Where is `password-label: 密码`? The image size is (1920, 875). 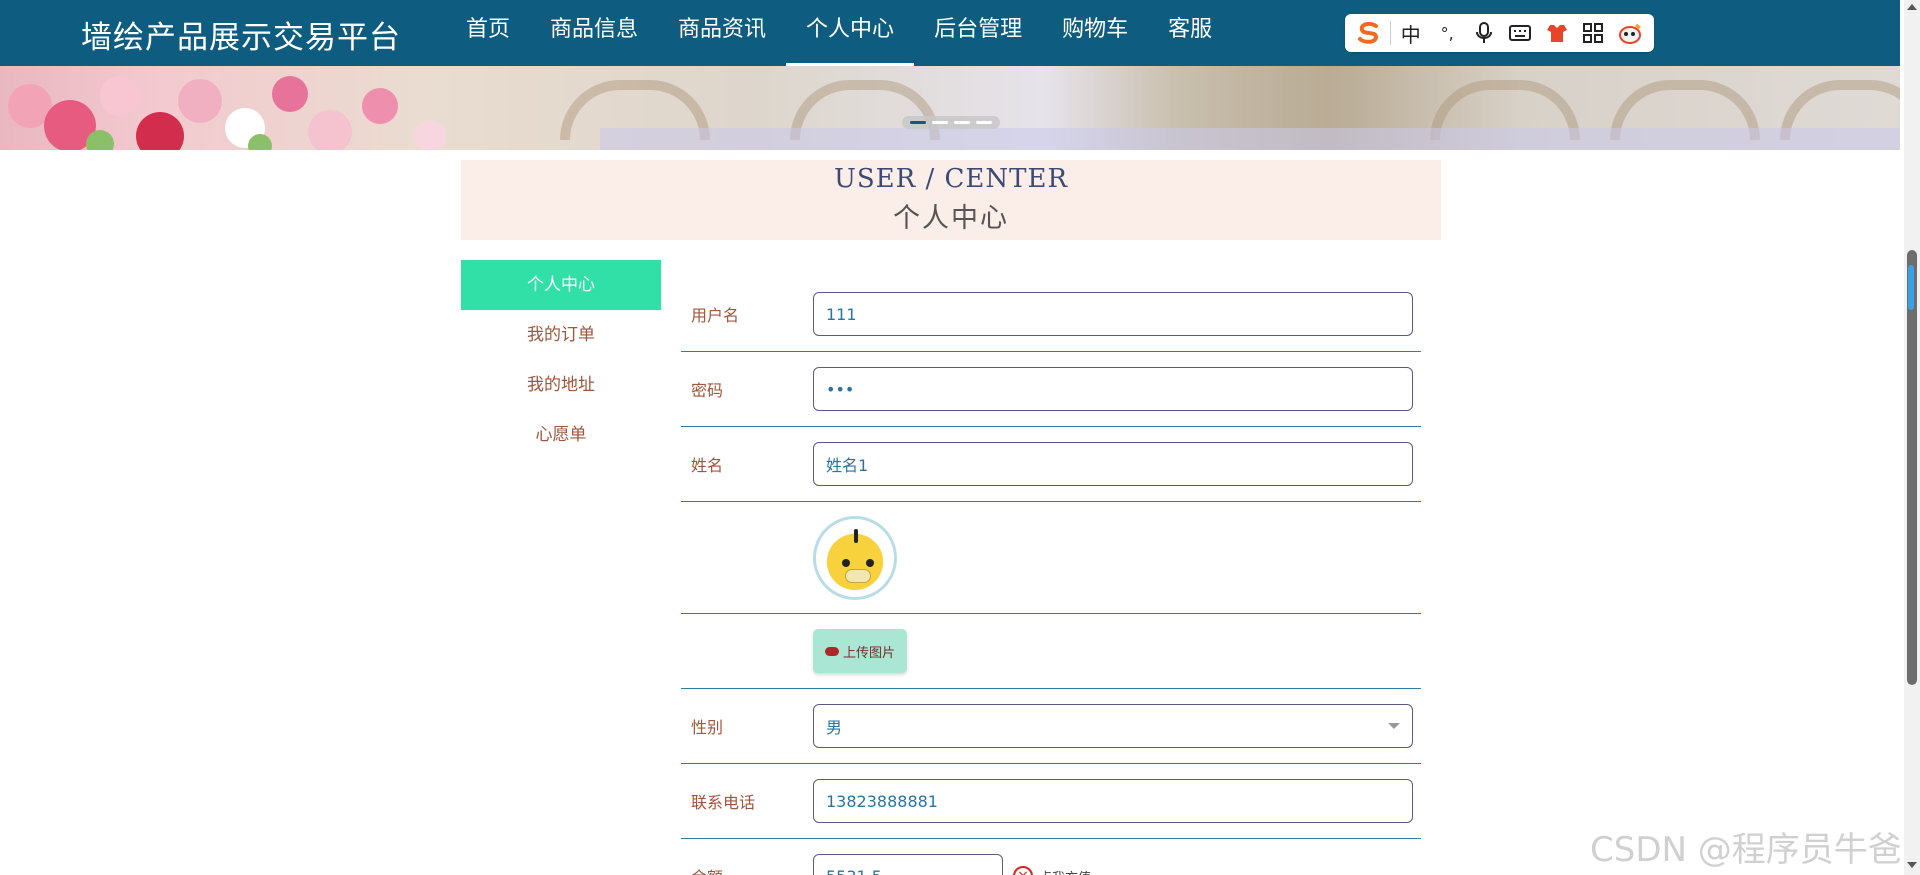
password-label: 密码 is located at coordinates (707, 390).